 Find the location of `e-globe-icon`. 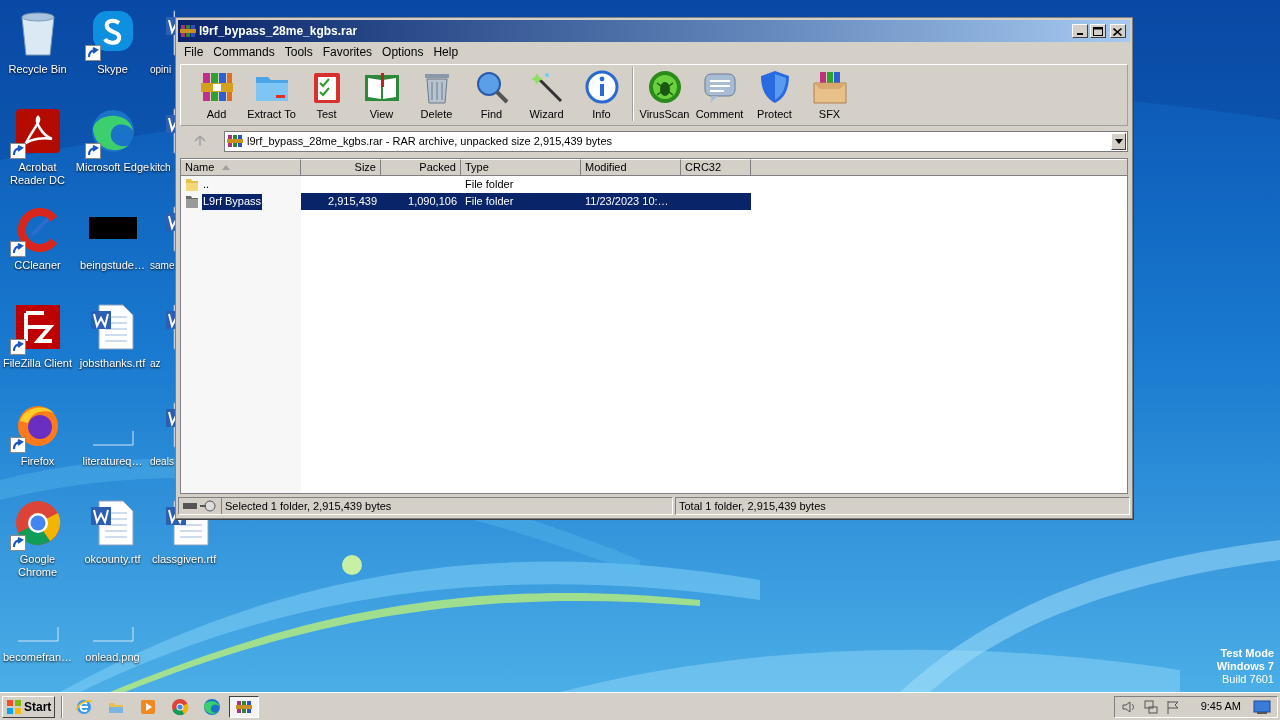

e-globe-icon is located at coordinates (84, 706).